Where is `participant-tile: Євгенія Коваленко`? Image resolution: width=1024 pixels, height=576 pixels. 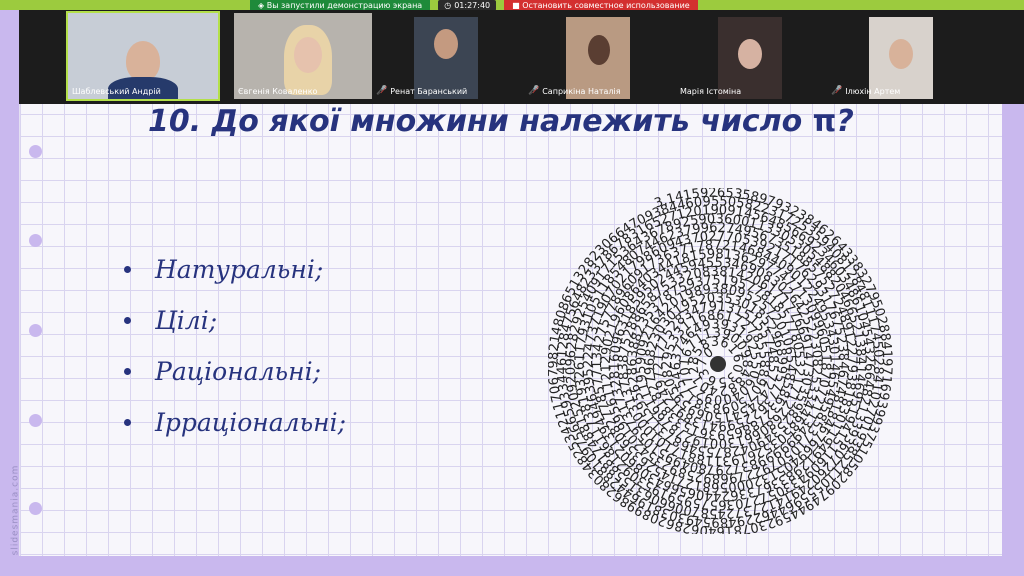 participant-tile: Євгенія Коваленко is located at coordinates (309, 56).